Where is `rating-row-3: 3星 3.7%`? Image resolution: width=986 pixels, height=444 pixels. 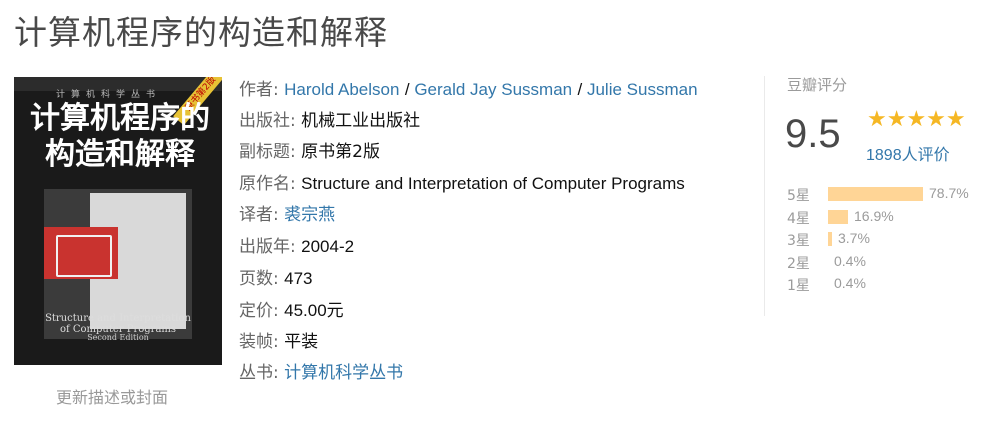
rating-row-3: 3星 3.7% is located at coordinates (886, 240).